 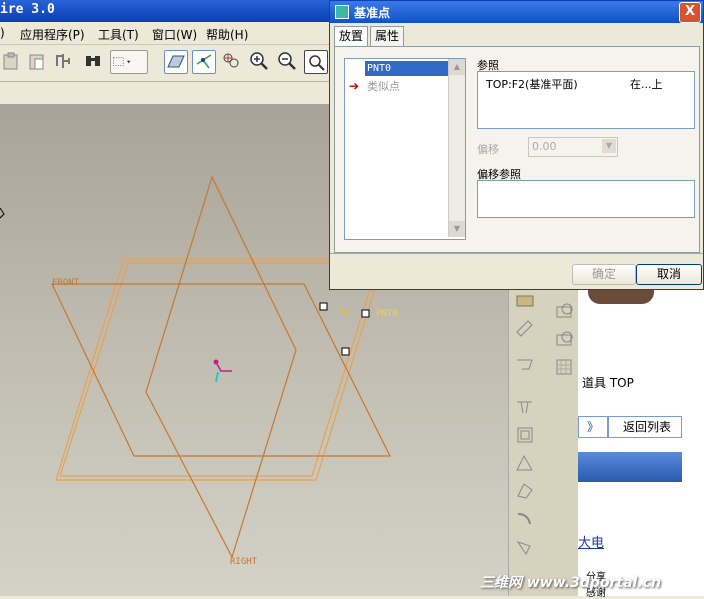 I want to click on csys-icon, so click(x=224, y=367).